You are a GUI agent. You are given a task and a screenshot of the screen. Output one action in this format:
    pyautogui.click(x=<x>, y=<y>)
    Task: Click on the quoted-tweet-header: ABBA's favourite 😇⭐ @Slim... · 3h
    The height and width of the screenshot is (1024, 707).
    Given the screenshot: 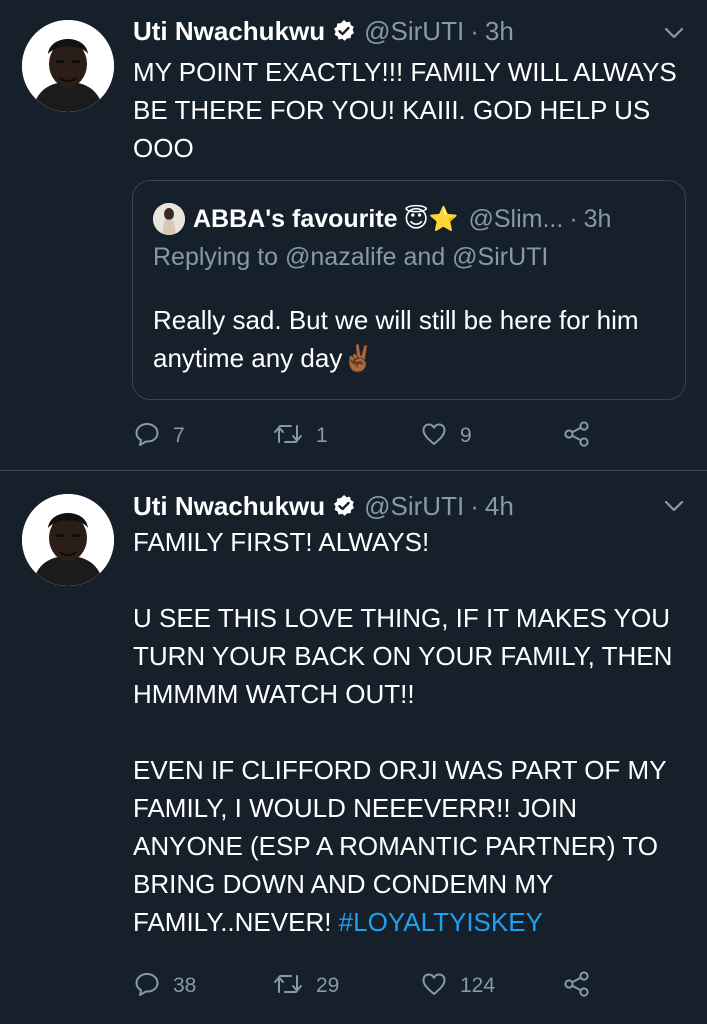 What is the action you would take?
    pyautogui.click(x=382, y=219)
    